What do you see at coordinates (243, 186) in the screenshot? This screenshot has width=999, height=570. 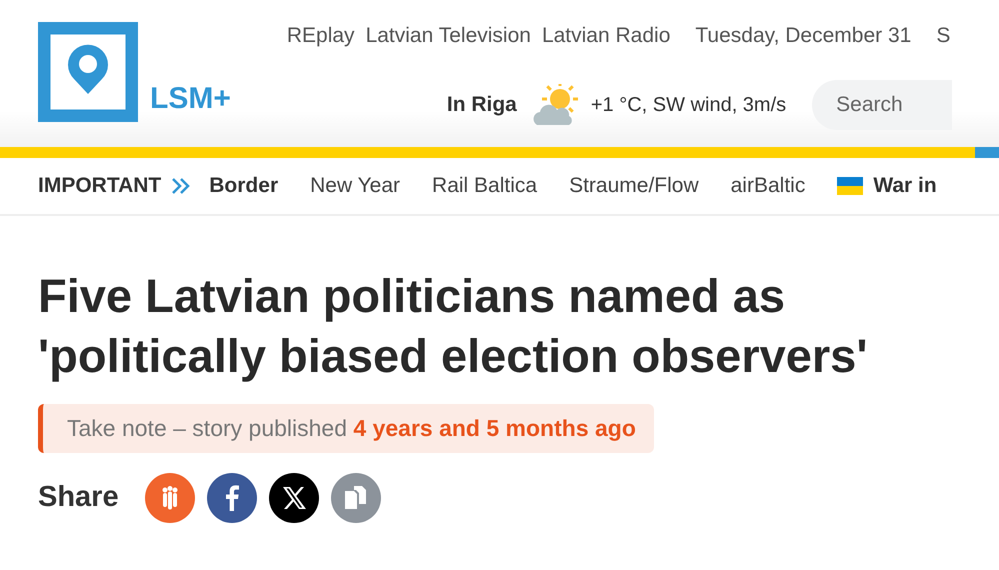 I see `topic-link: Border` at bounding box center [243, 186].